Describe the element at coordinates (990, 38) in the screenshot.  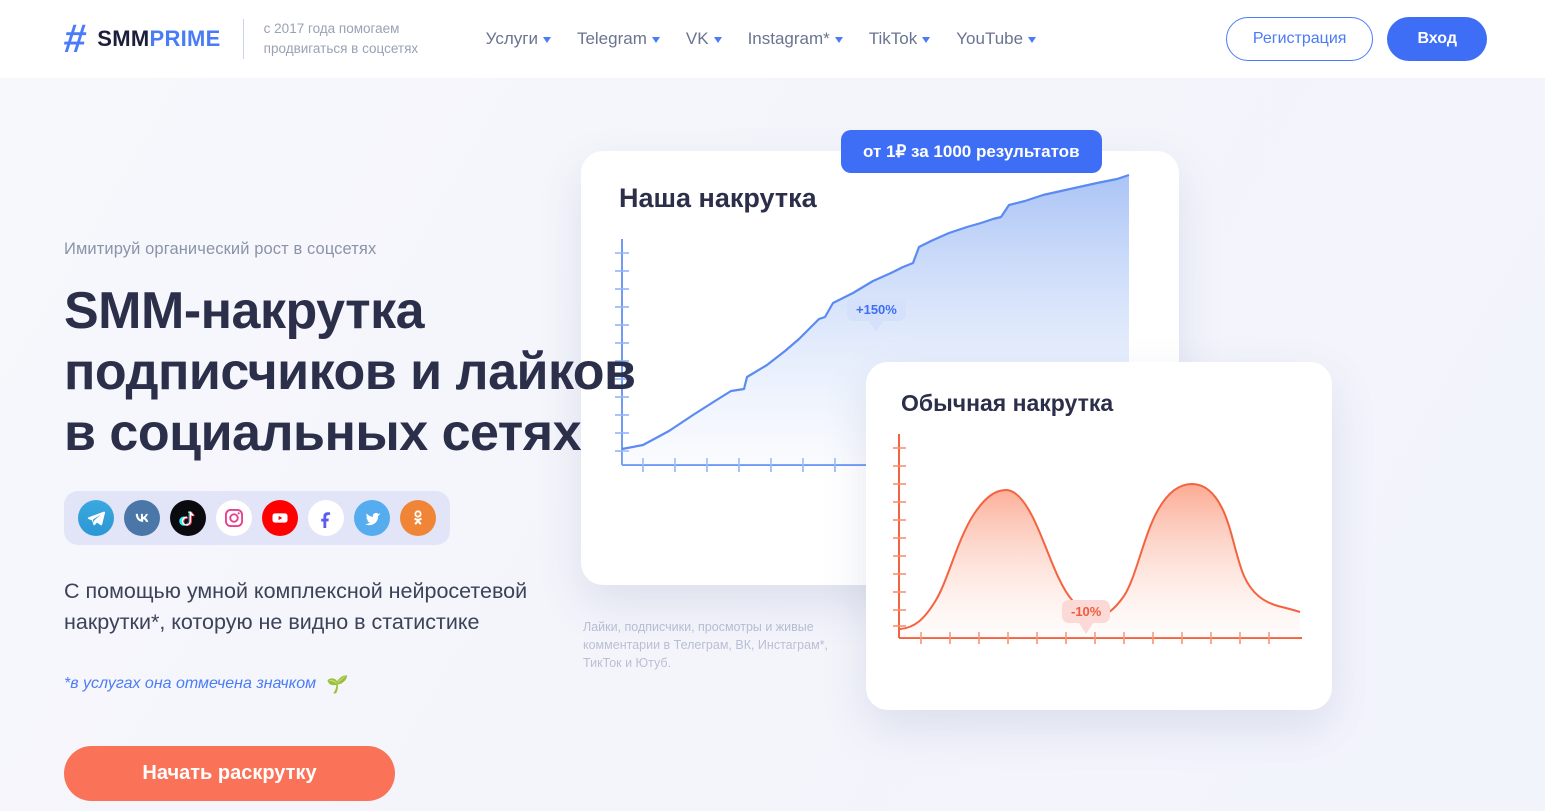
I see `nav-label: YouTube` at that location.